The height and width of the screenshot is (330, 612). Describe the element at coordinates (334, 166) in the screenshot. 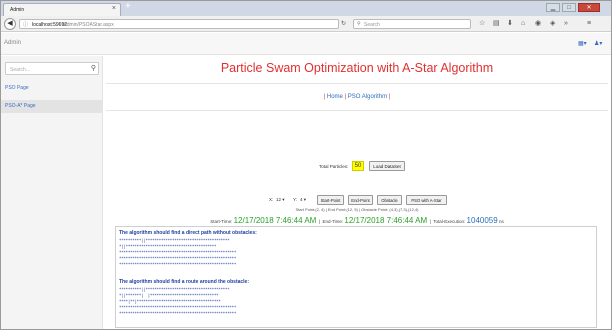

I see `total-particles-label: Total Particles:` at that location.